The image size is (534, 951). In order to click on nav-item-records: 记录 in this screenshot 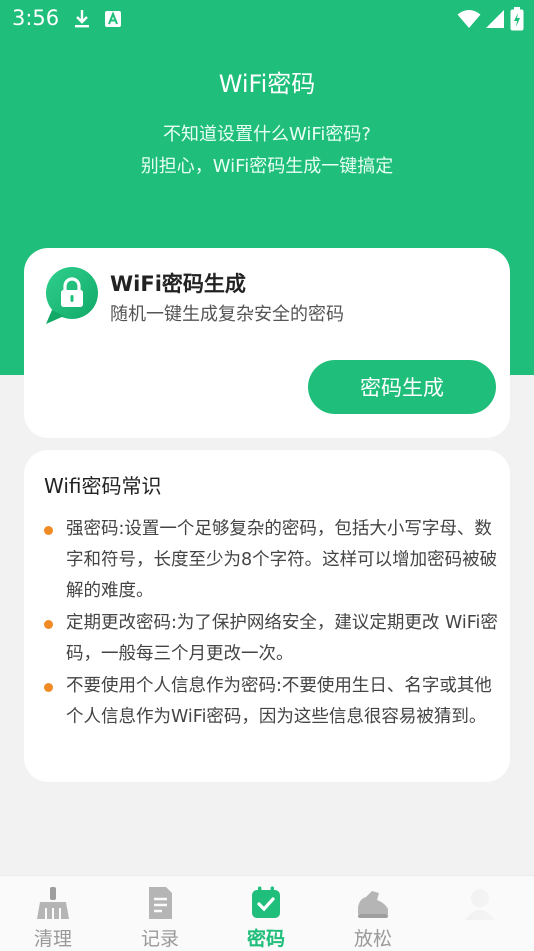, I will do `click(160, 913)`.